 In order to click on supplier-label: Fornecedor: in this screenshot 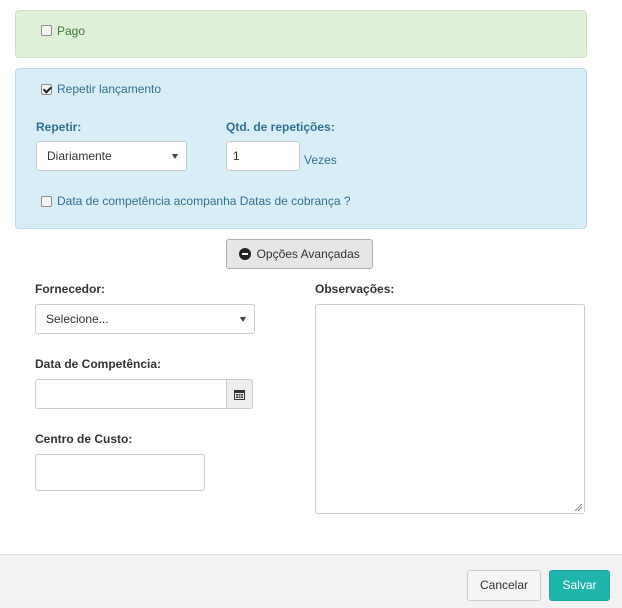, I will do `click(70, 289)`.